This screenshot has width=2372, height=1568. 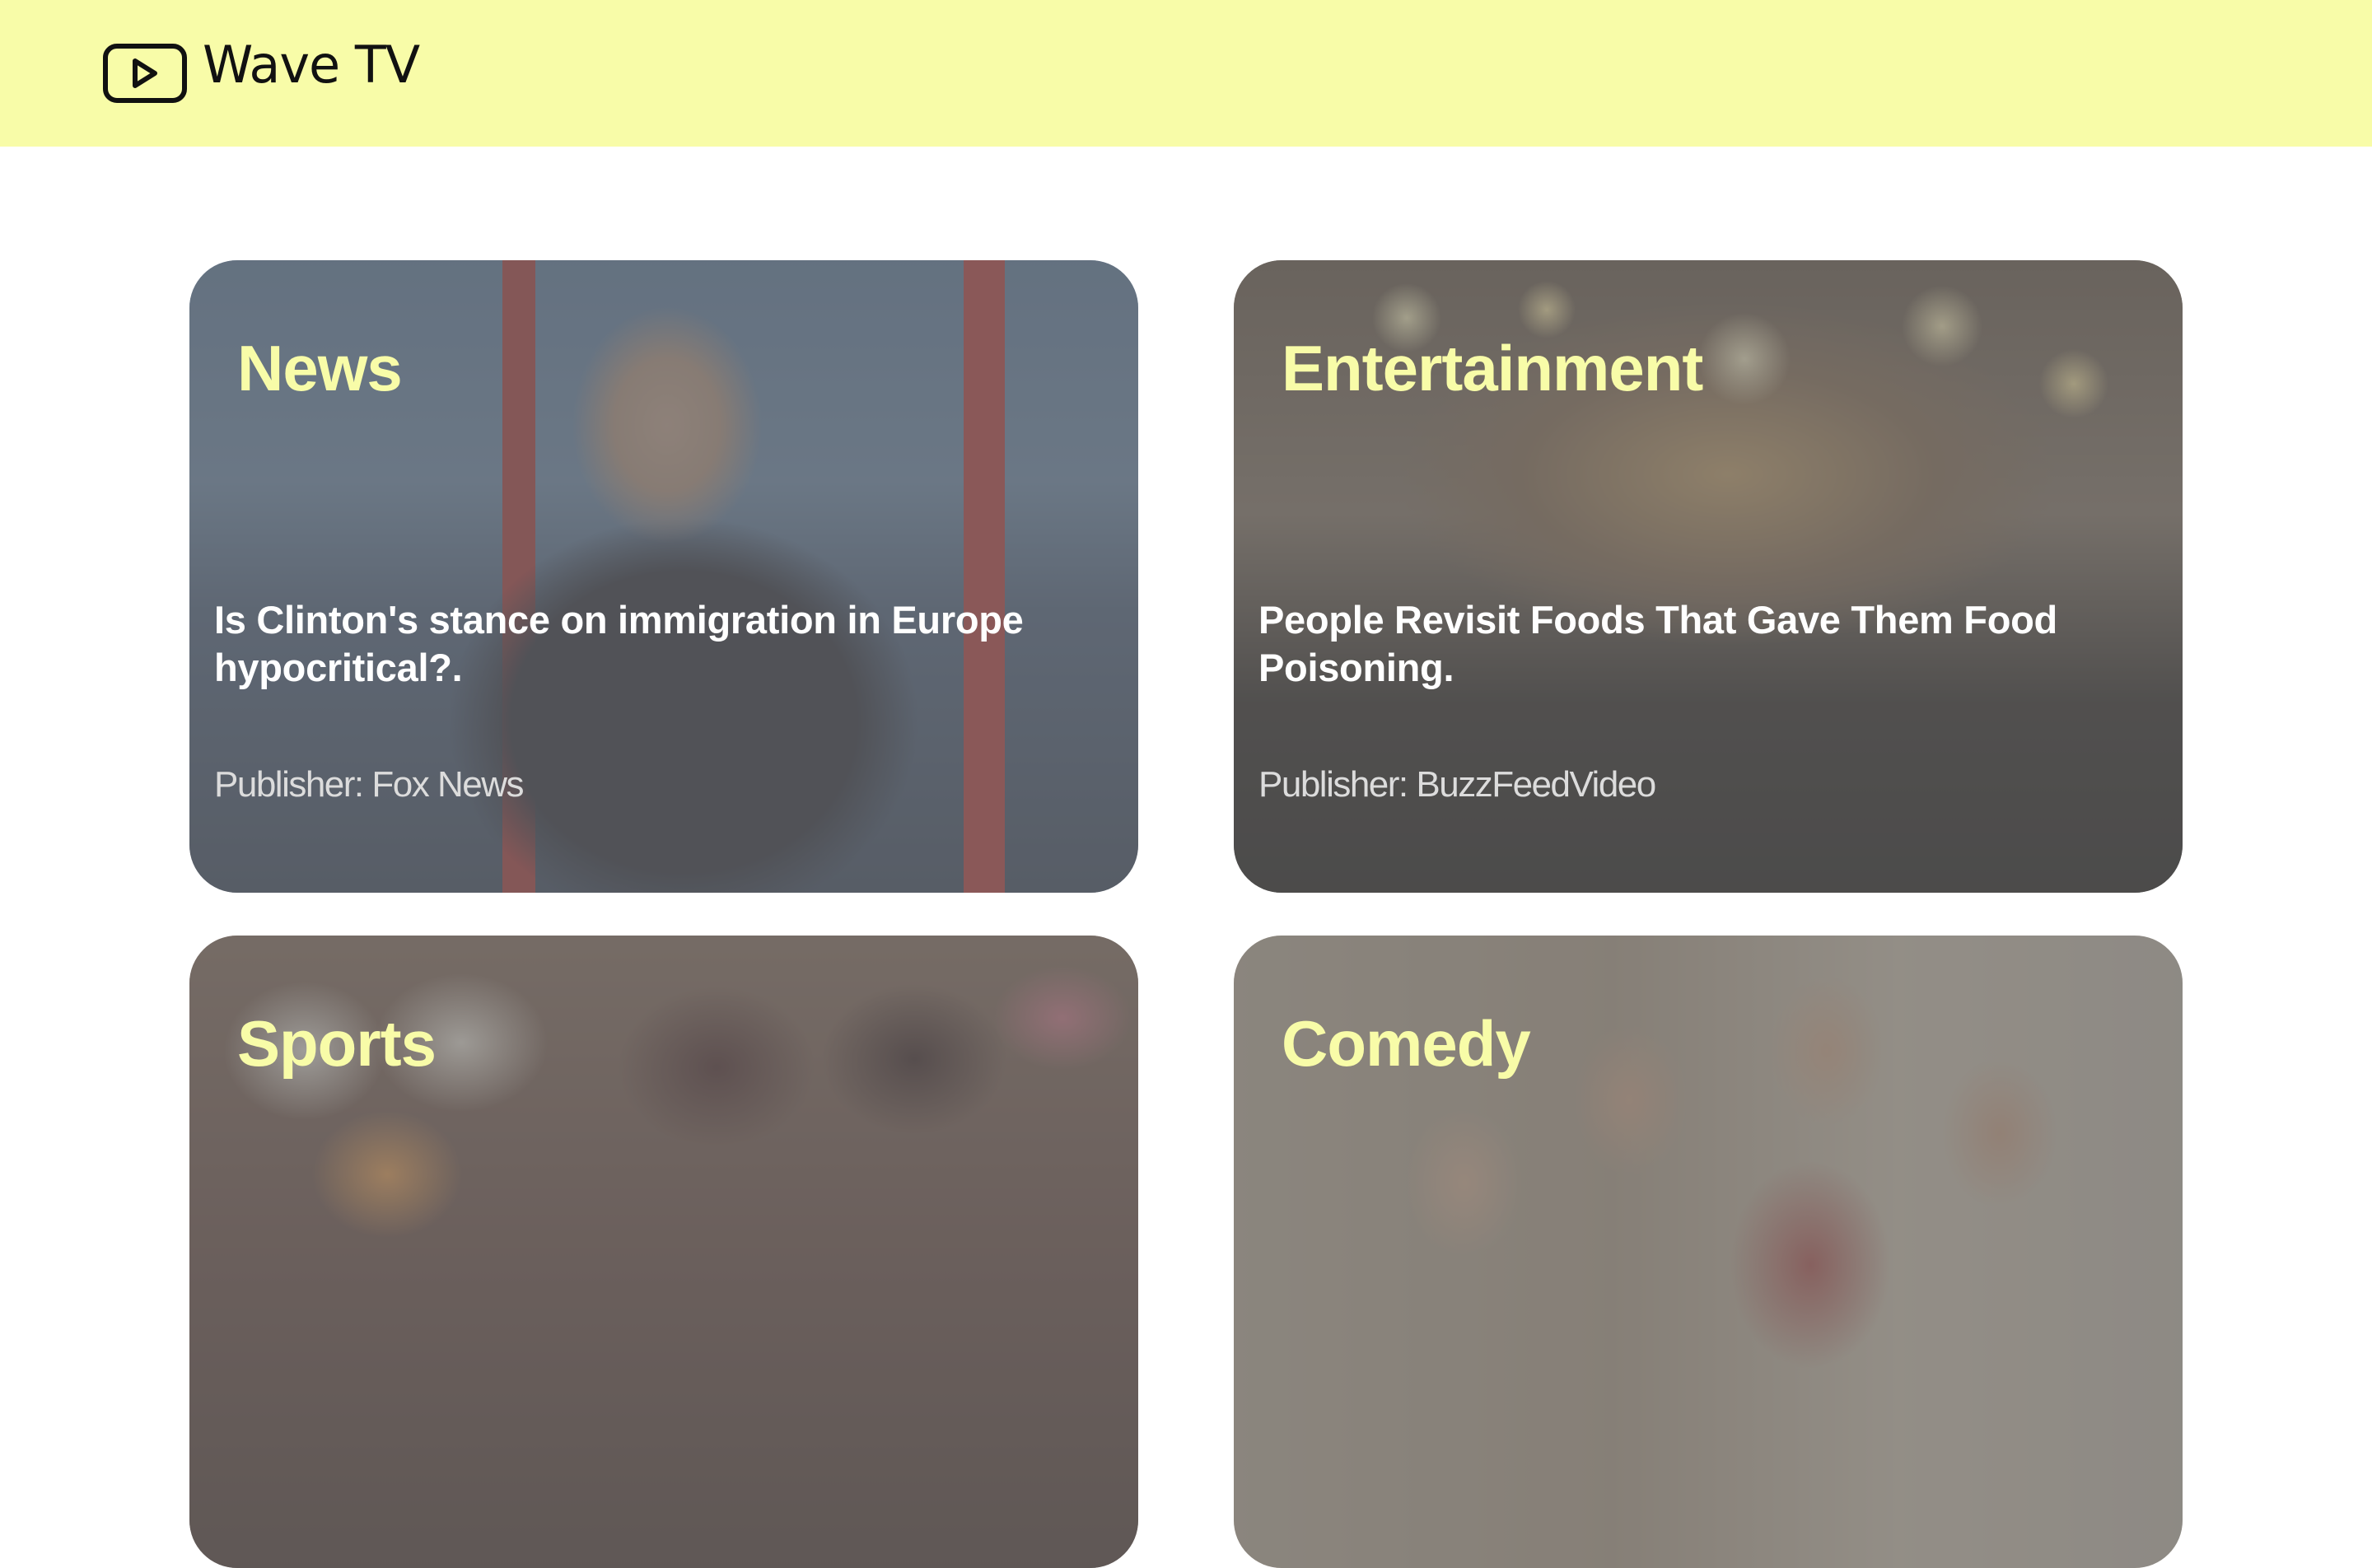 I want to click on category-title: Sports, so click(x=337, y=1043).